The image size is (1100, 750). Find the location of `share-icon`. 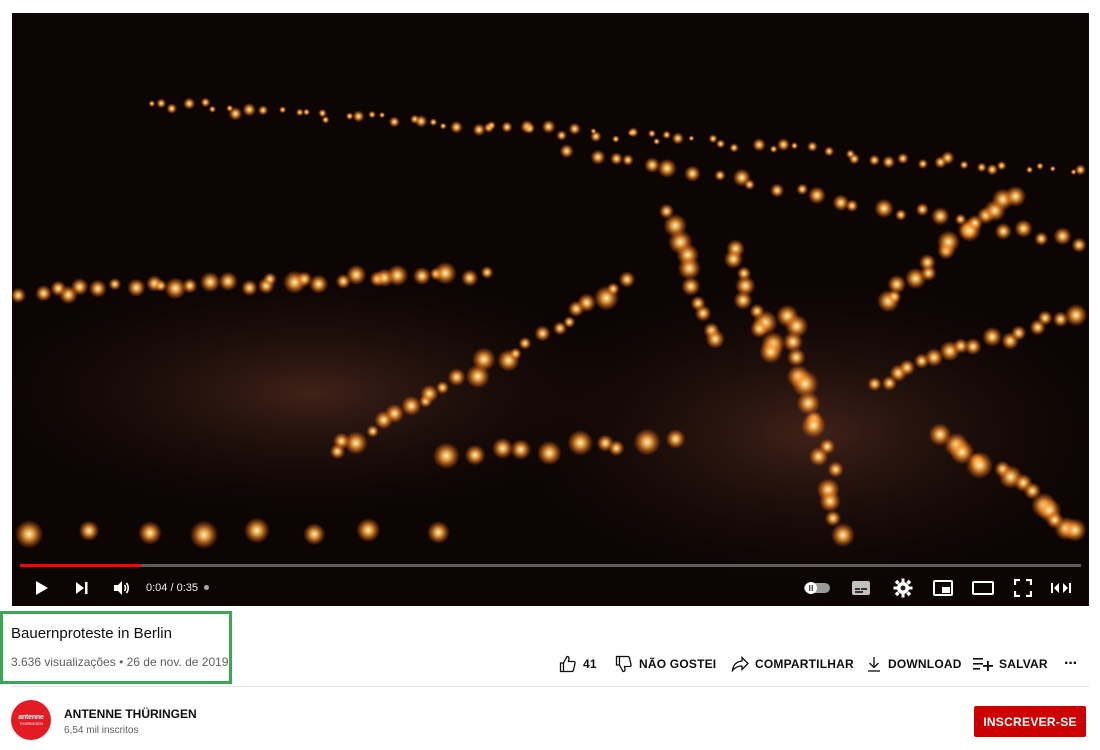

share-icon is located at coordinates (740, 664).